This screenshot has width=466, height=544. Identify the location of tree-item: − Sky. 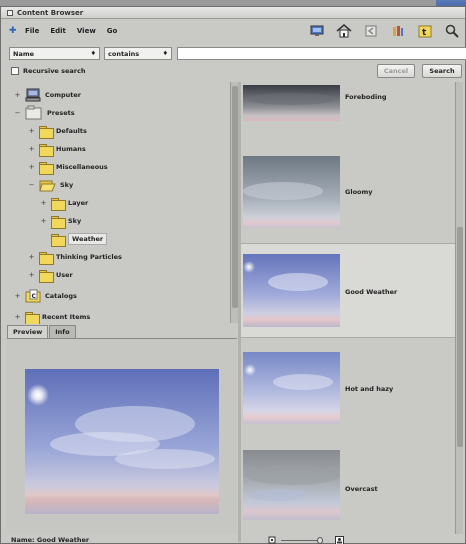
(50, 185).